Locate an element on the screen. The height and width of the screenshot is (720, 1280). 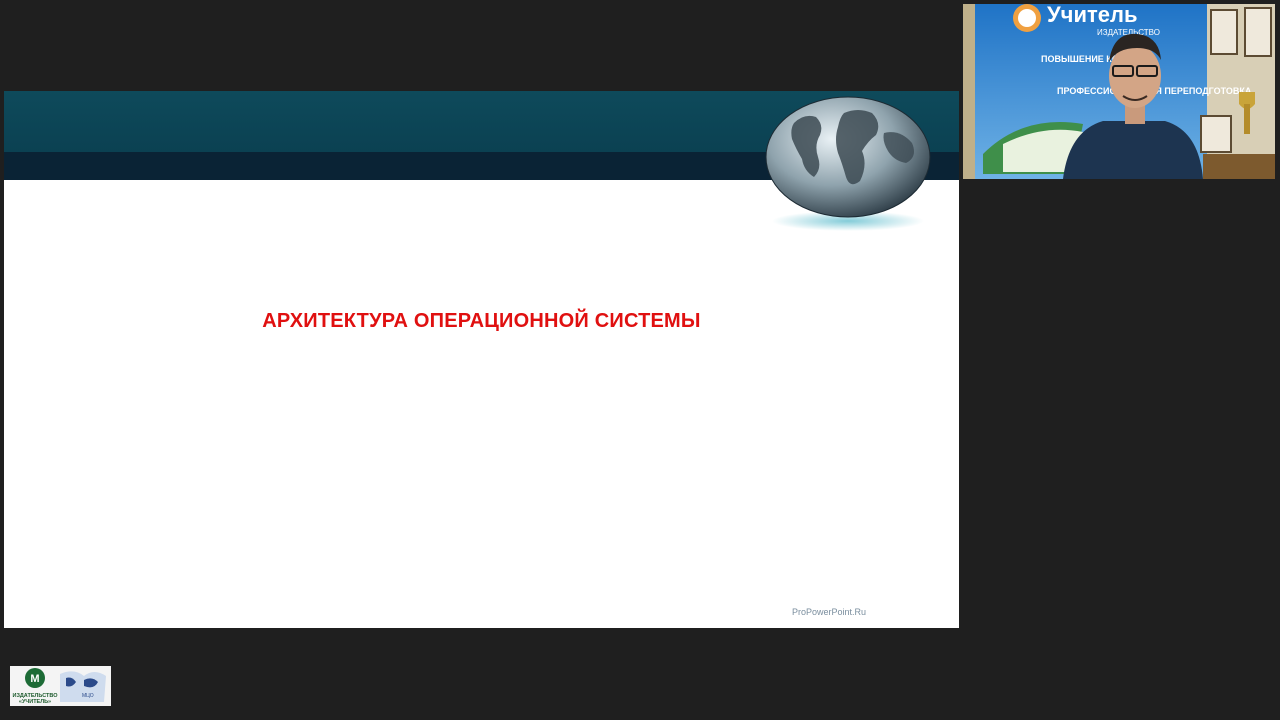
globe-image is located at coordinates (848, 163).